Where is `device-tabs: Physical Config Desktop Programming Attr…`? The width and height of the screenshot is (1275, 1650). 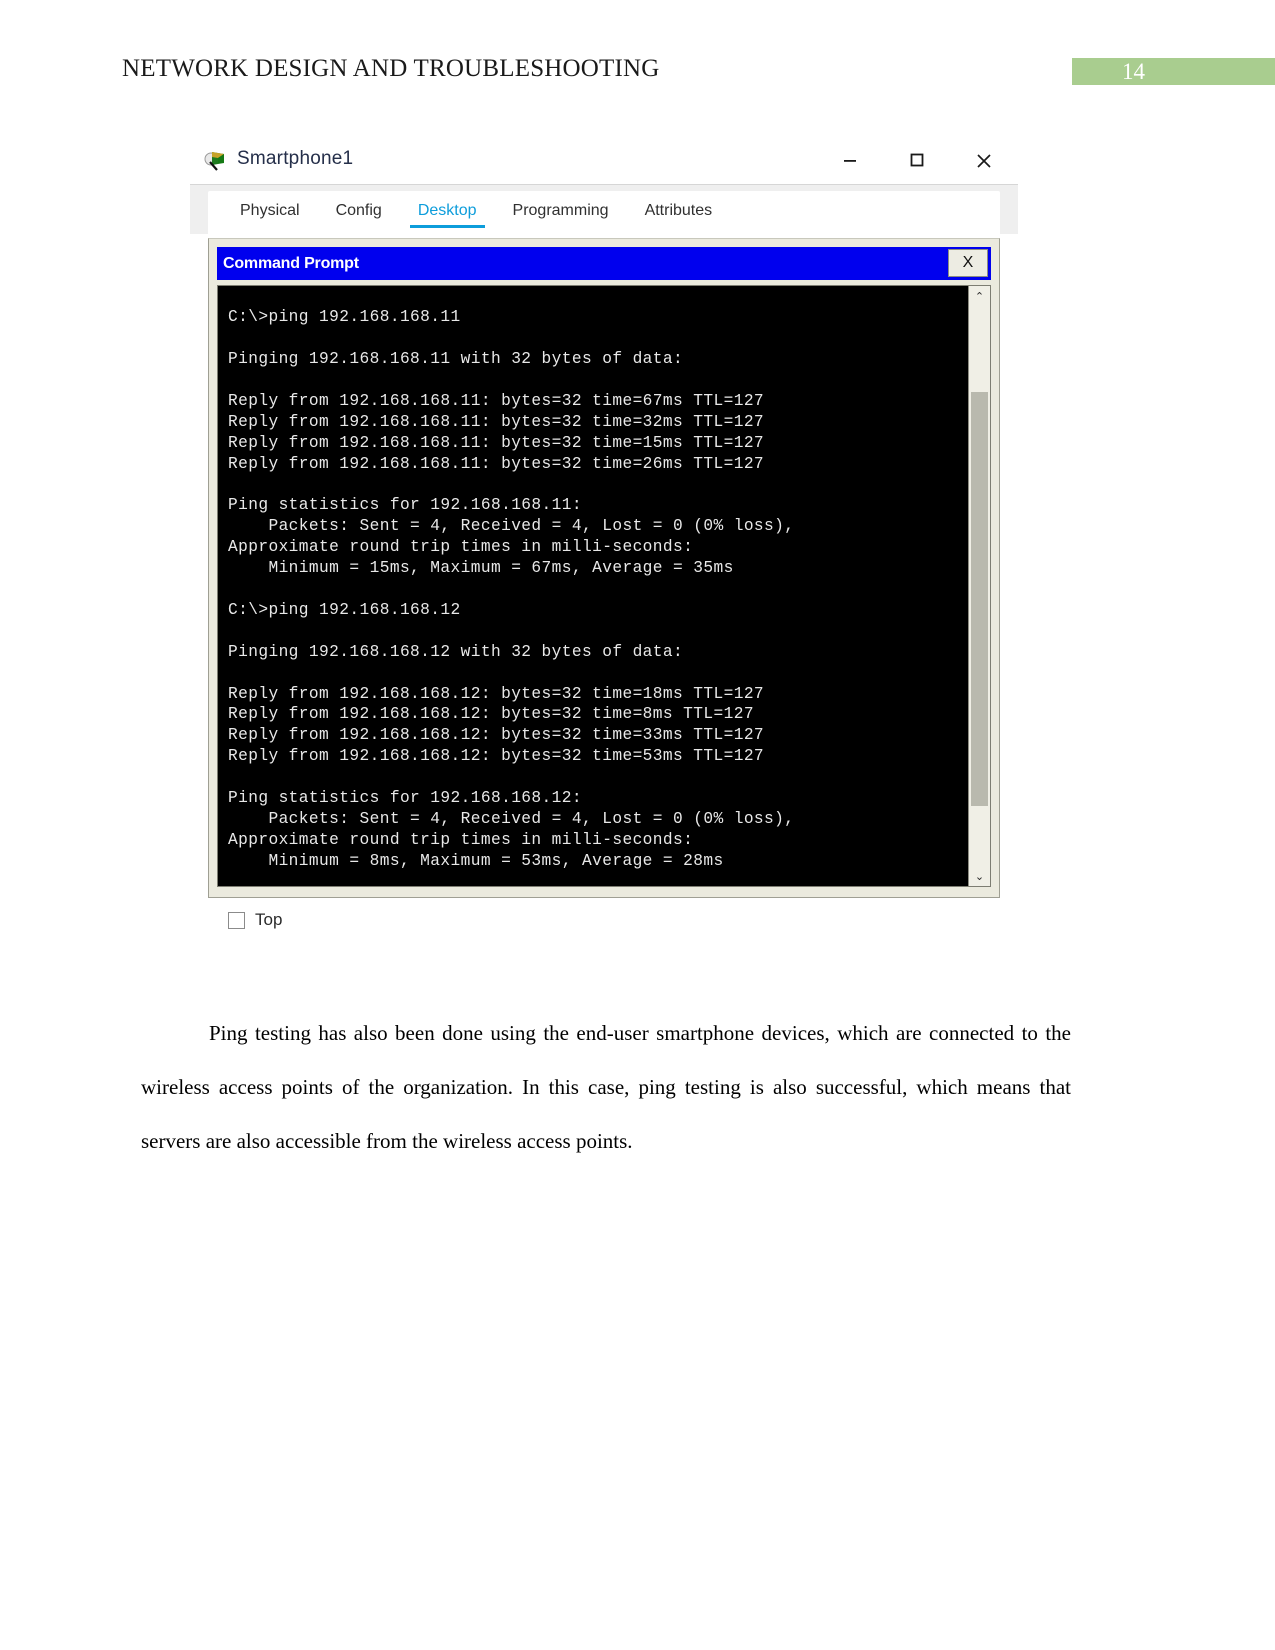 device-tabs: Physical Config Desktop Programming Attr… is located at coordinates (604, 209).